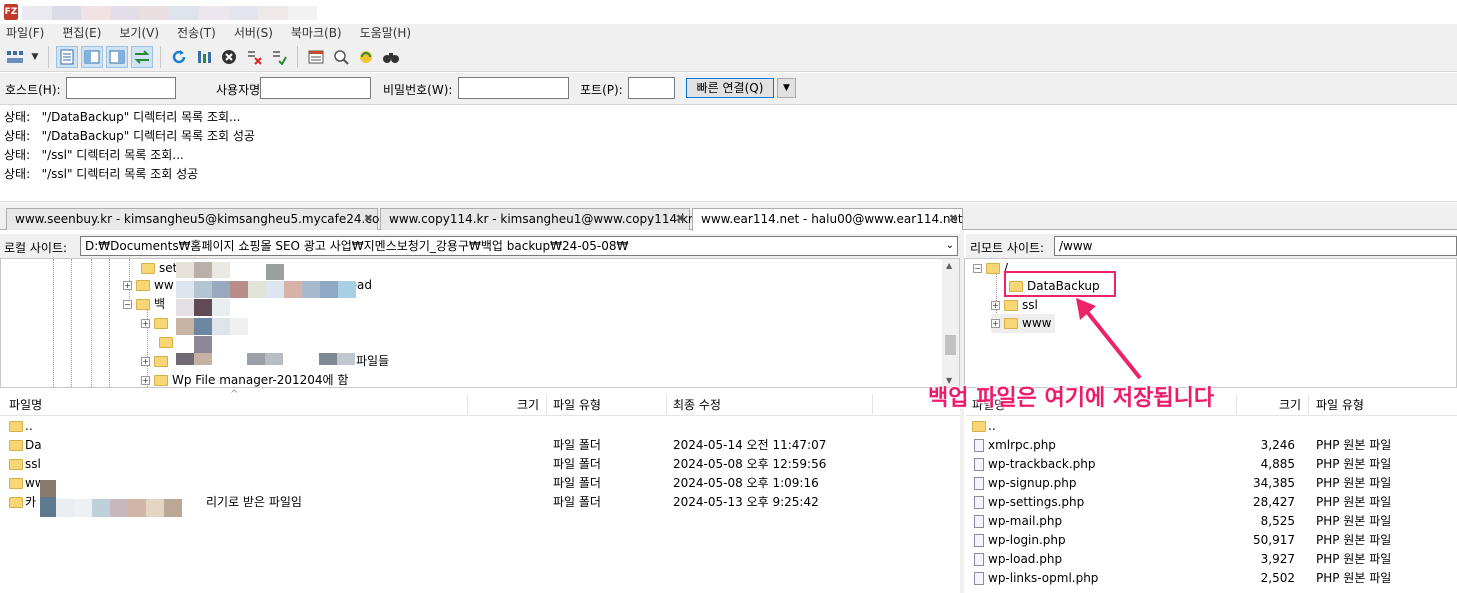 This screenshot has width=1457, height=593. Describe the element at coordinates (979, 502) in the screenshot. I see `php-file-icon` at that location.